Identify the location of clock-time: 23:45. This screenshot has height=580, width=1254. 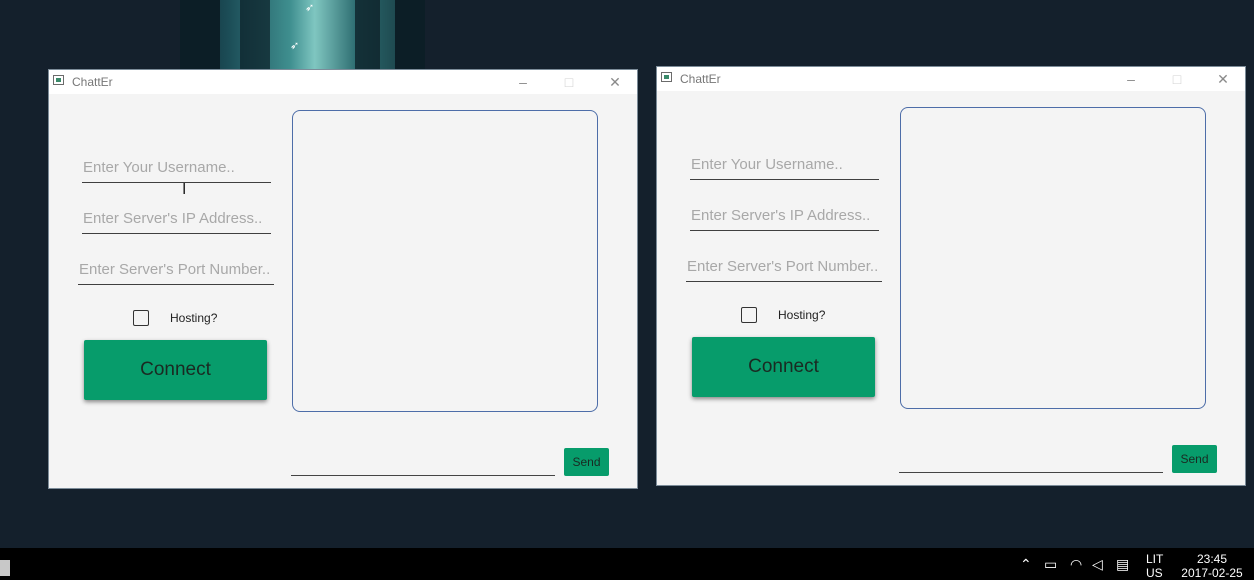
(1212, 559).